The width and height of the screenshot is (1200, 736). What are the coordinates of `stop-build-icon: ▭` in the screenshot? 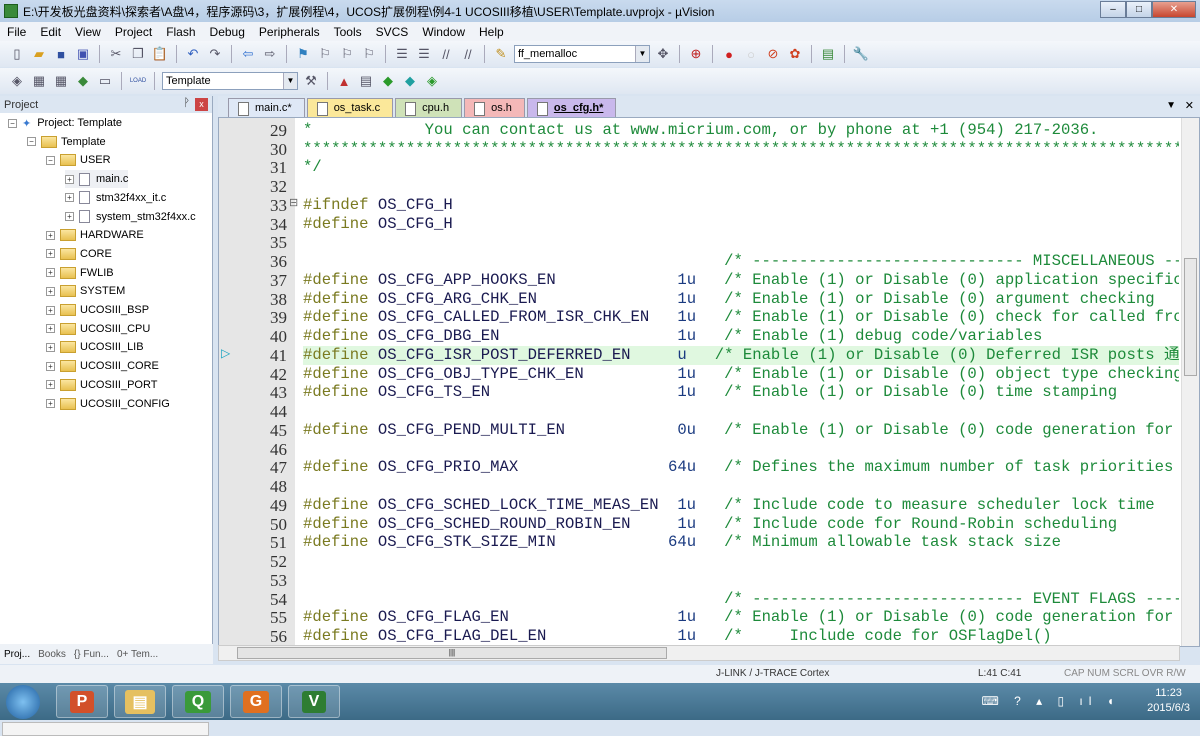 It's located at (105, 81).